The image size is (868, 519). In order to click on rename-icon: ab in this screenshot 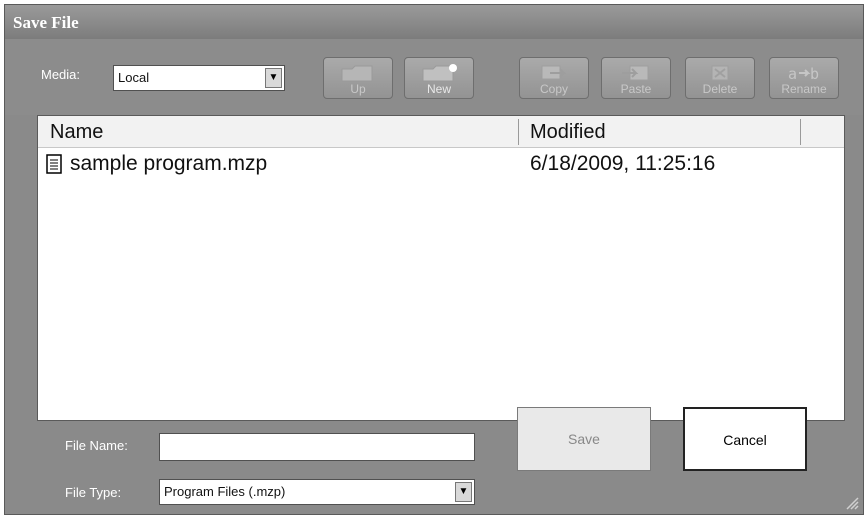, I will do `click(803, 74)`.